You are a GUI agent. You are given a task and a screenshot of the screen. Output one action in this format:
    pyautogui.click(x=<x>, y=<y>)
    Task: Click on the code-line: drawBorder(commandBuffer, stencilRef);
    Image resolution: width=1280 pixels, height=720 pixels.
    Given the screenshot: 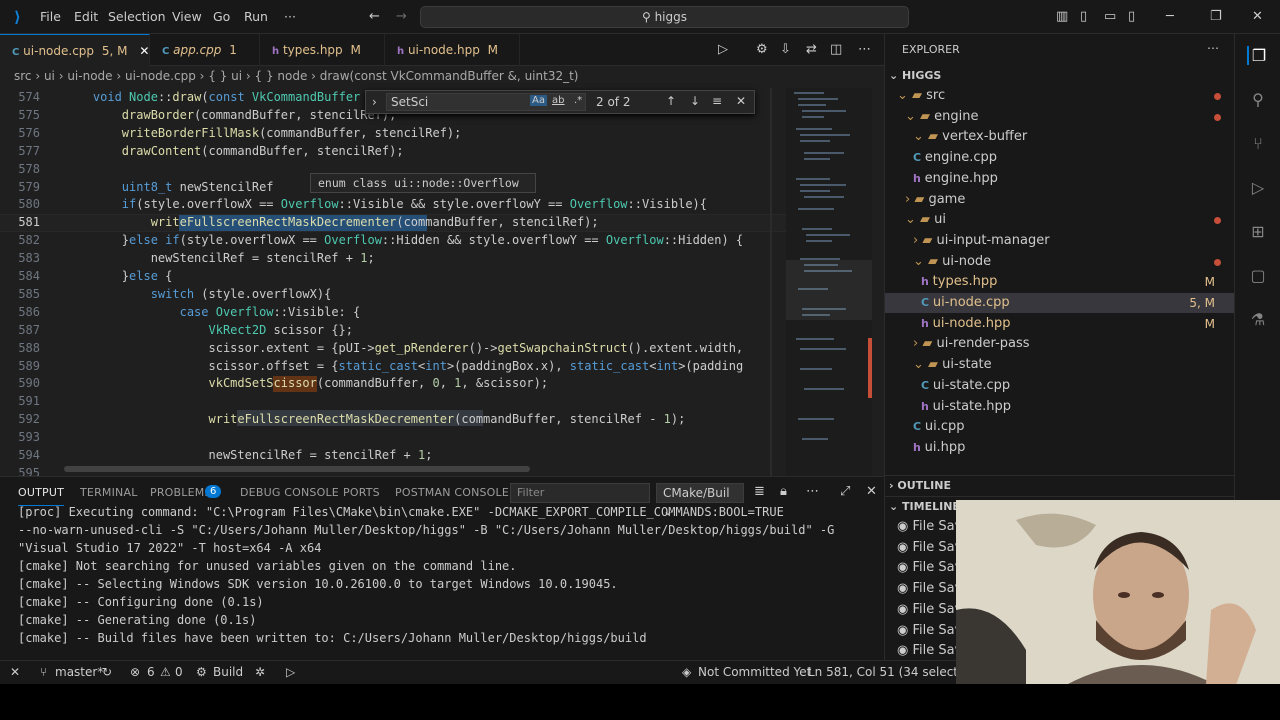 What is the action you would take?
    pyautogui.click(x=230, y=115)
    